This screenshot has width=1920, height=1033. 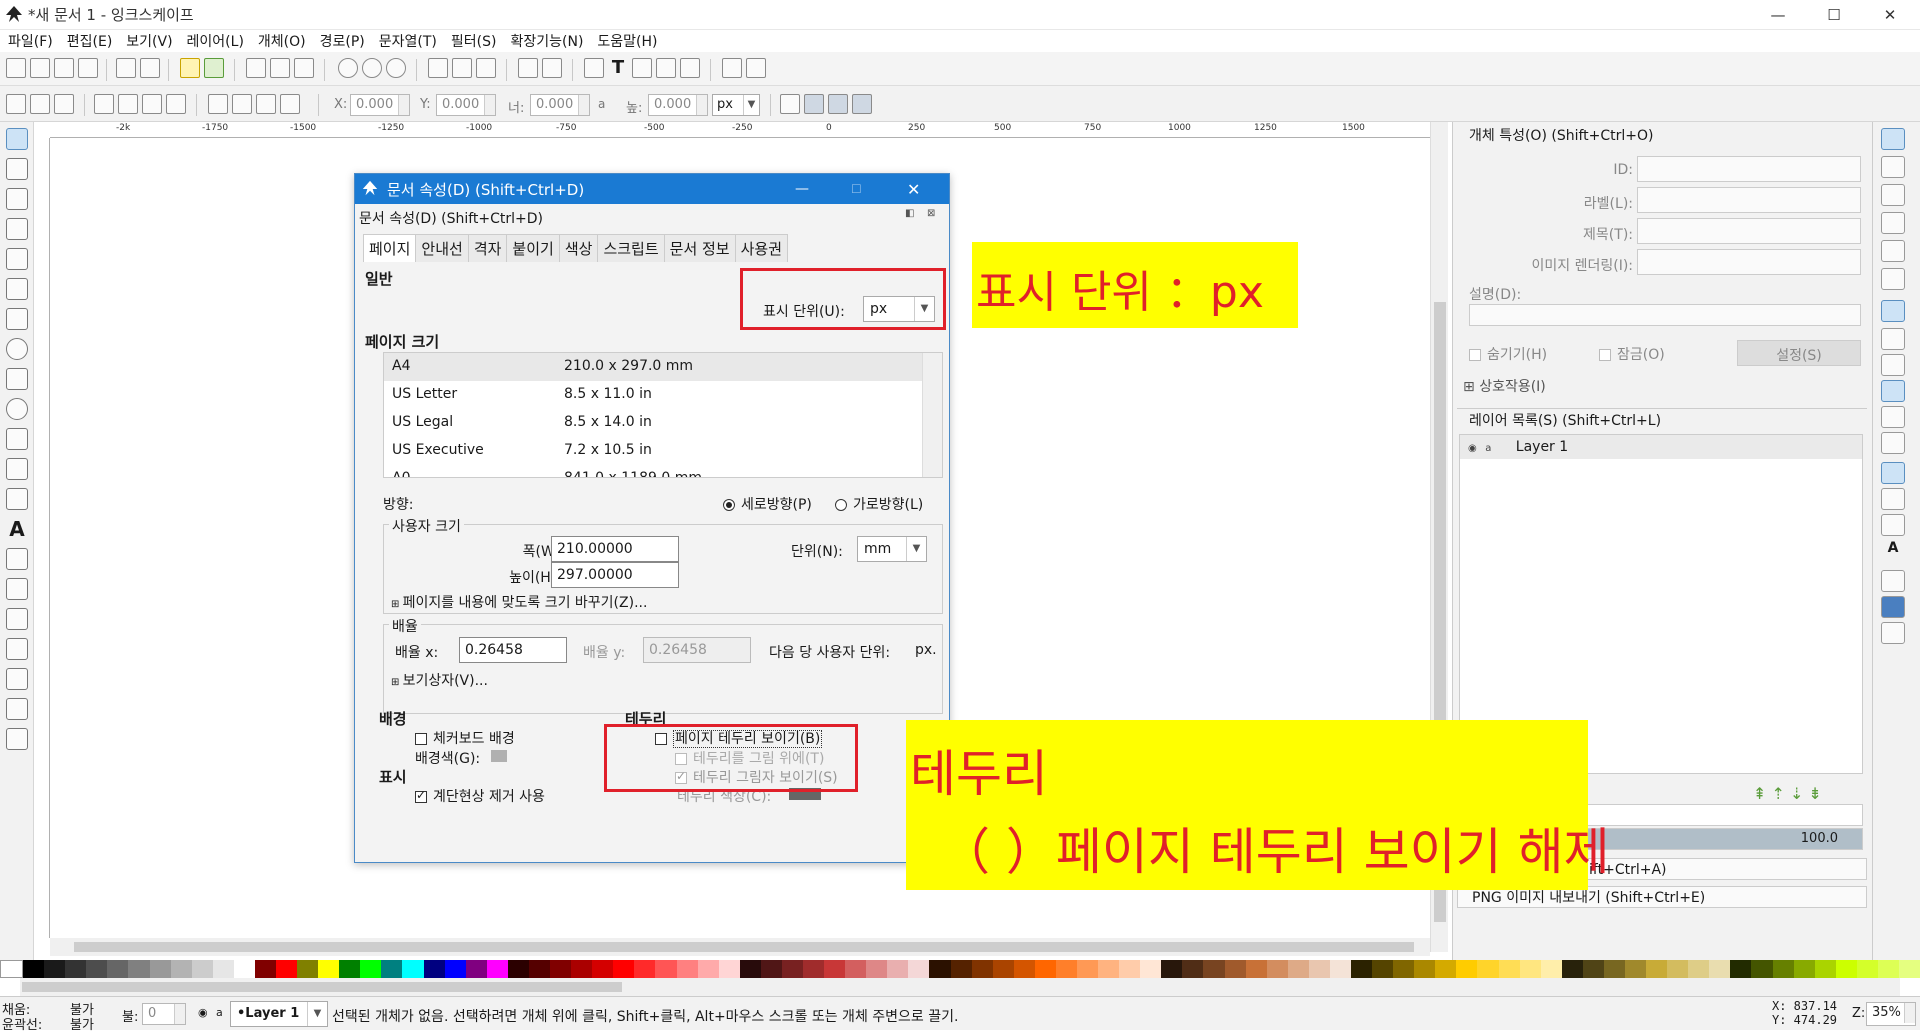 I want to click on rotate-ccw-icon, so click(x=104, y=104).